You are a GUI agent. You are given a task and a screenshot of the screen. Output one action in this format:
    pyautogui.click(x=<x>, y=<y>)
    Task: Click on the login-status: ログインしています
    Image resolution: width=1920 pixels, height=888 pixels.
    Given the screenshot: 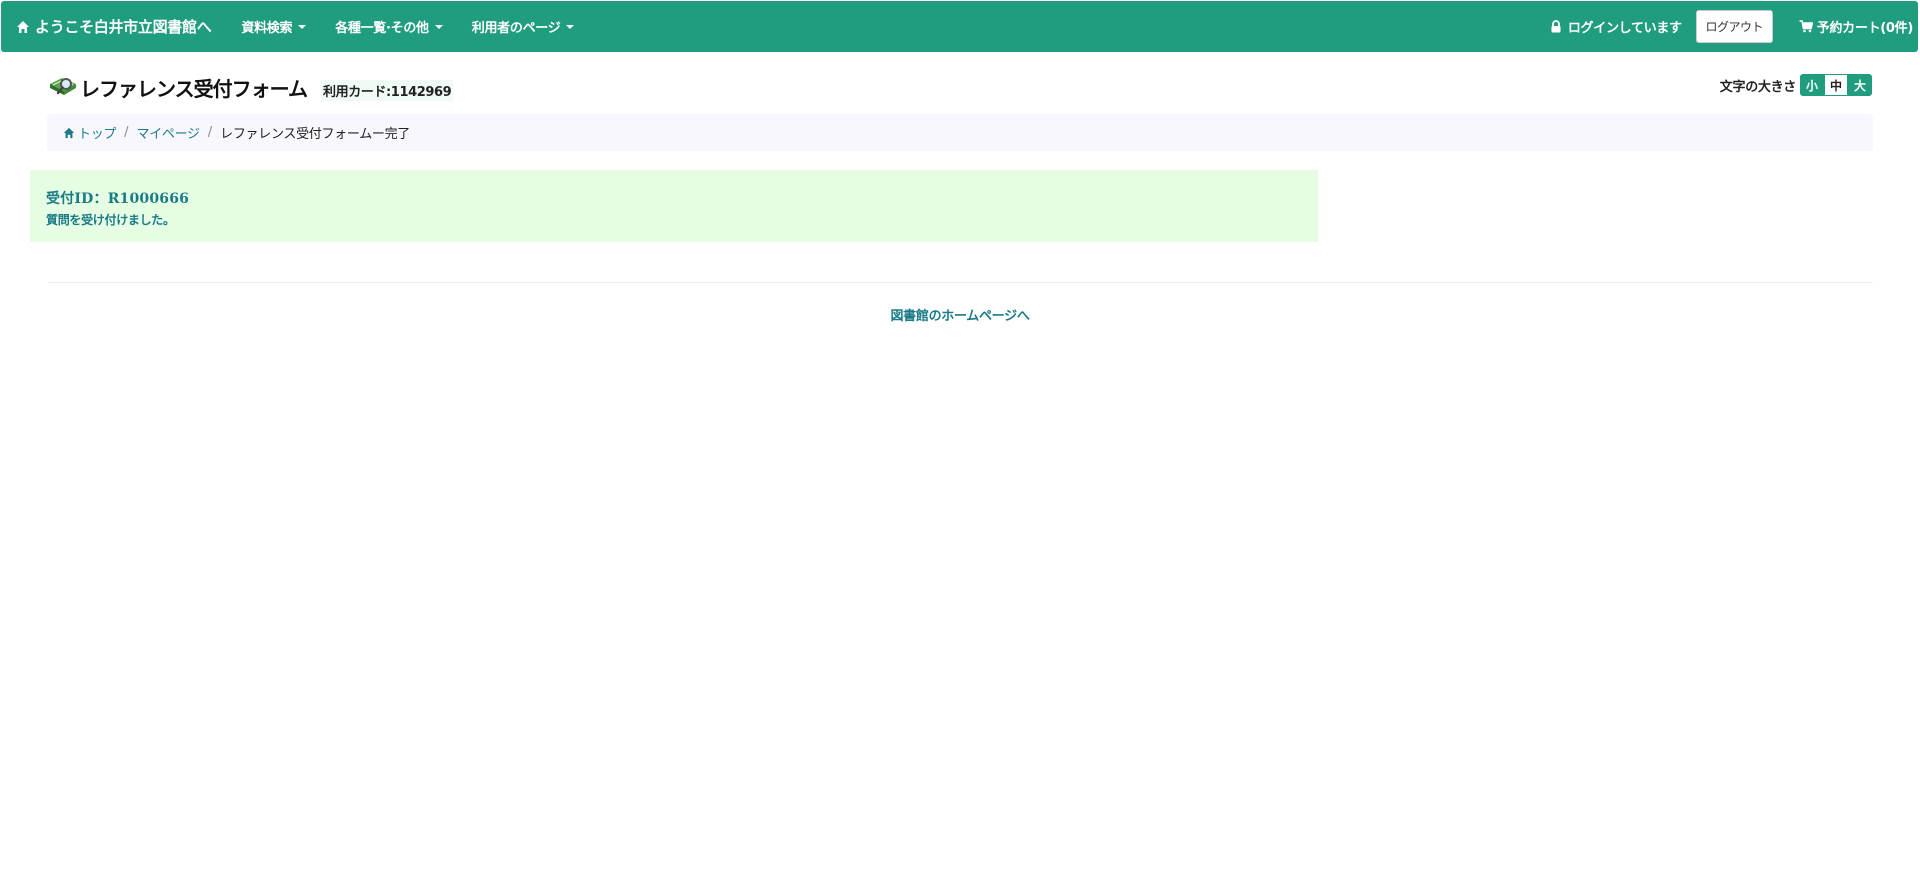 What is the action you would take?
    pyautogui.click(x=1616, y=26)
    